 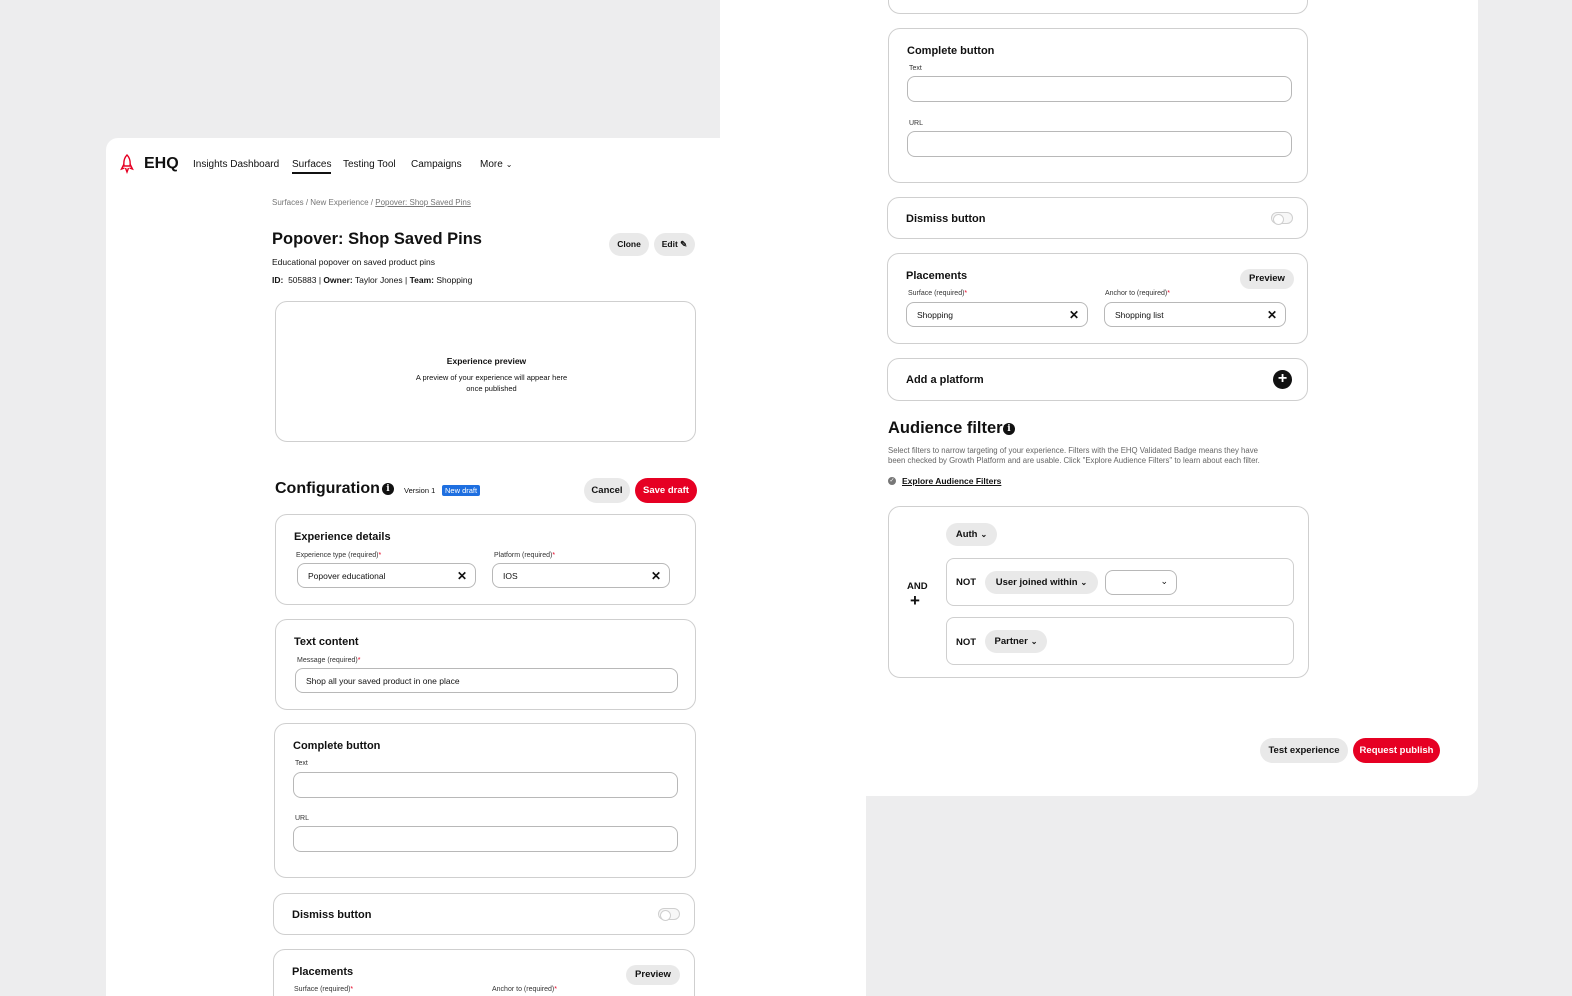 I want to click on filter-row: NOT User joined within ⌄ ⌄, so click(x=1120, y=582).